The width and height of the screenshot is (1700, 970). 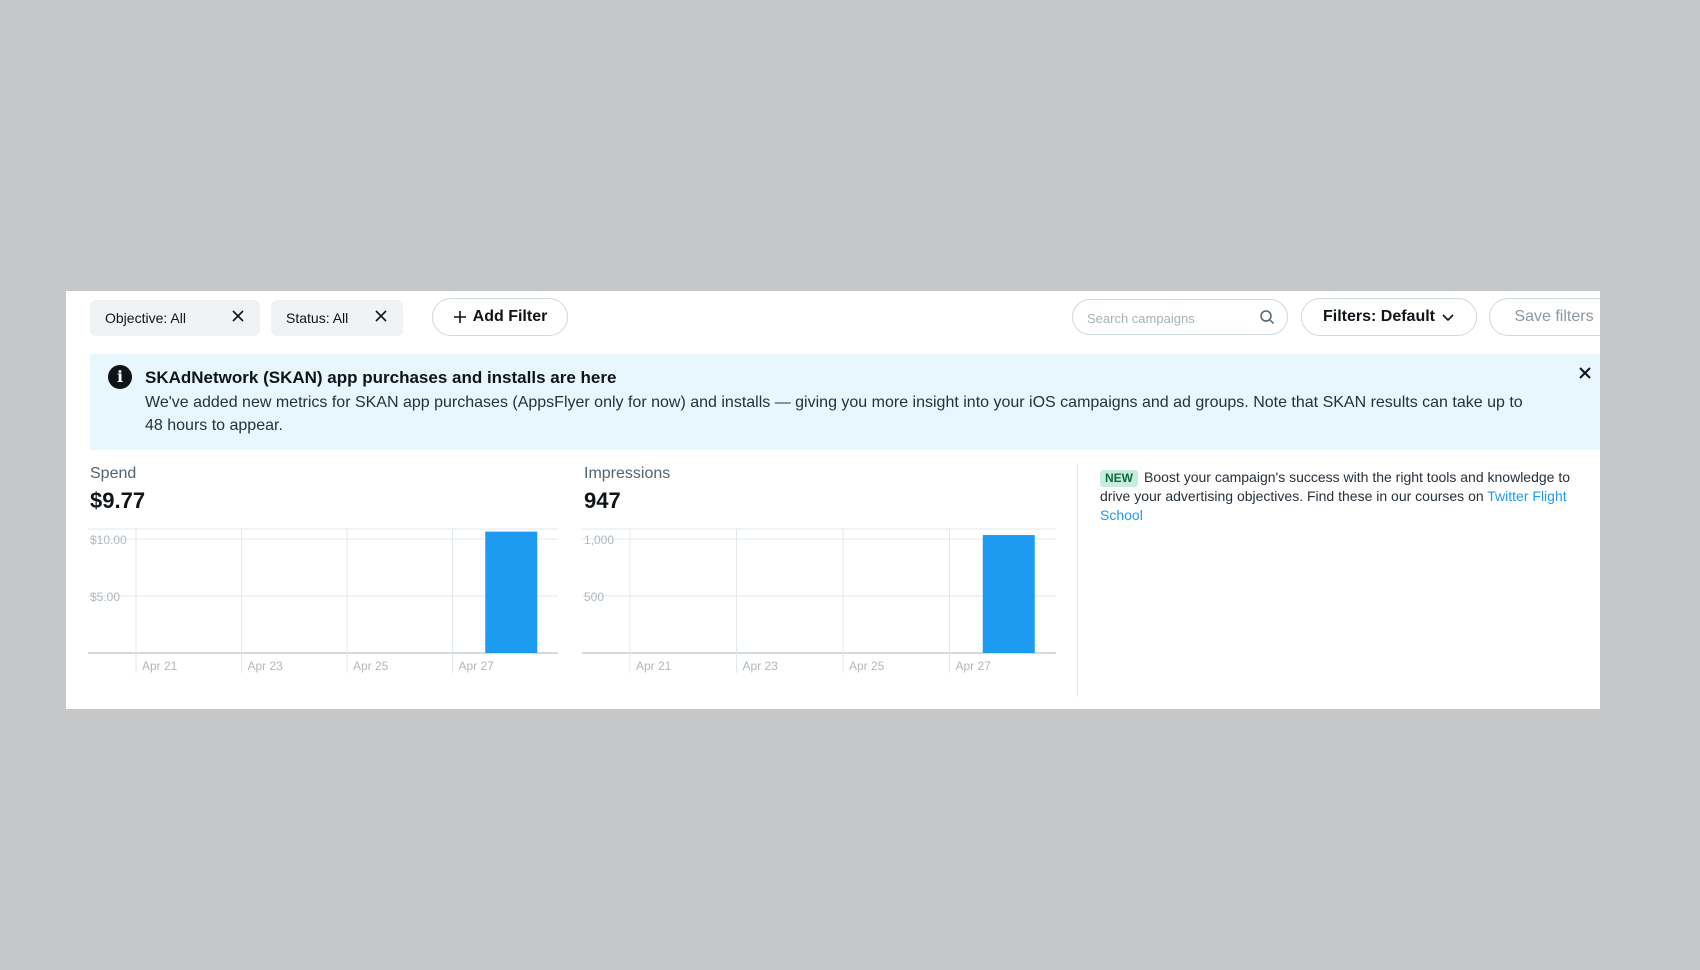 What do you see at coordinates (1172, 318) in the screenshot?
I see `search-input` at bounding box center [1172, 318].